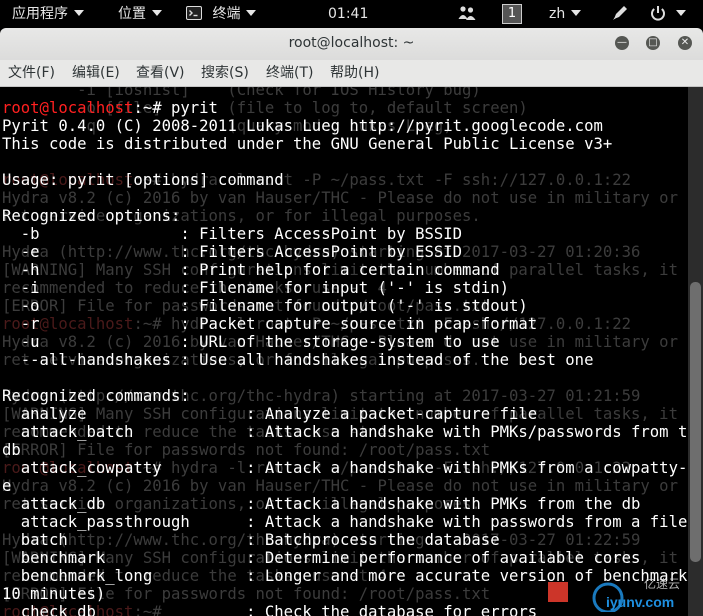  I want to click on minimize-icon: —, so click(622, 42).